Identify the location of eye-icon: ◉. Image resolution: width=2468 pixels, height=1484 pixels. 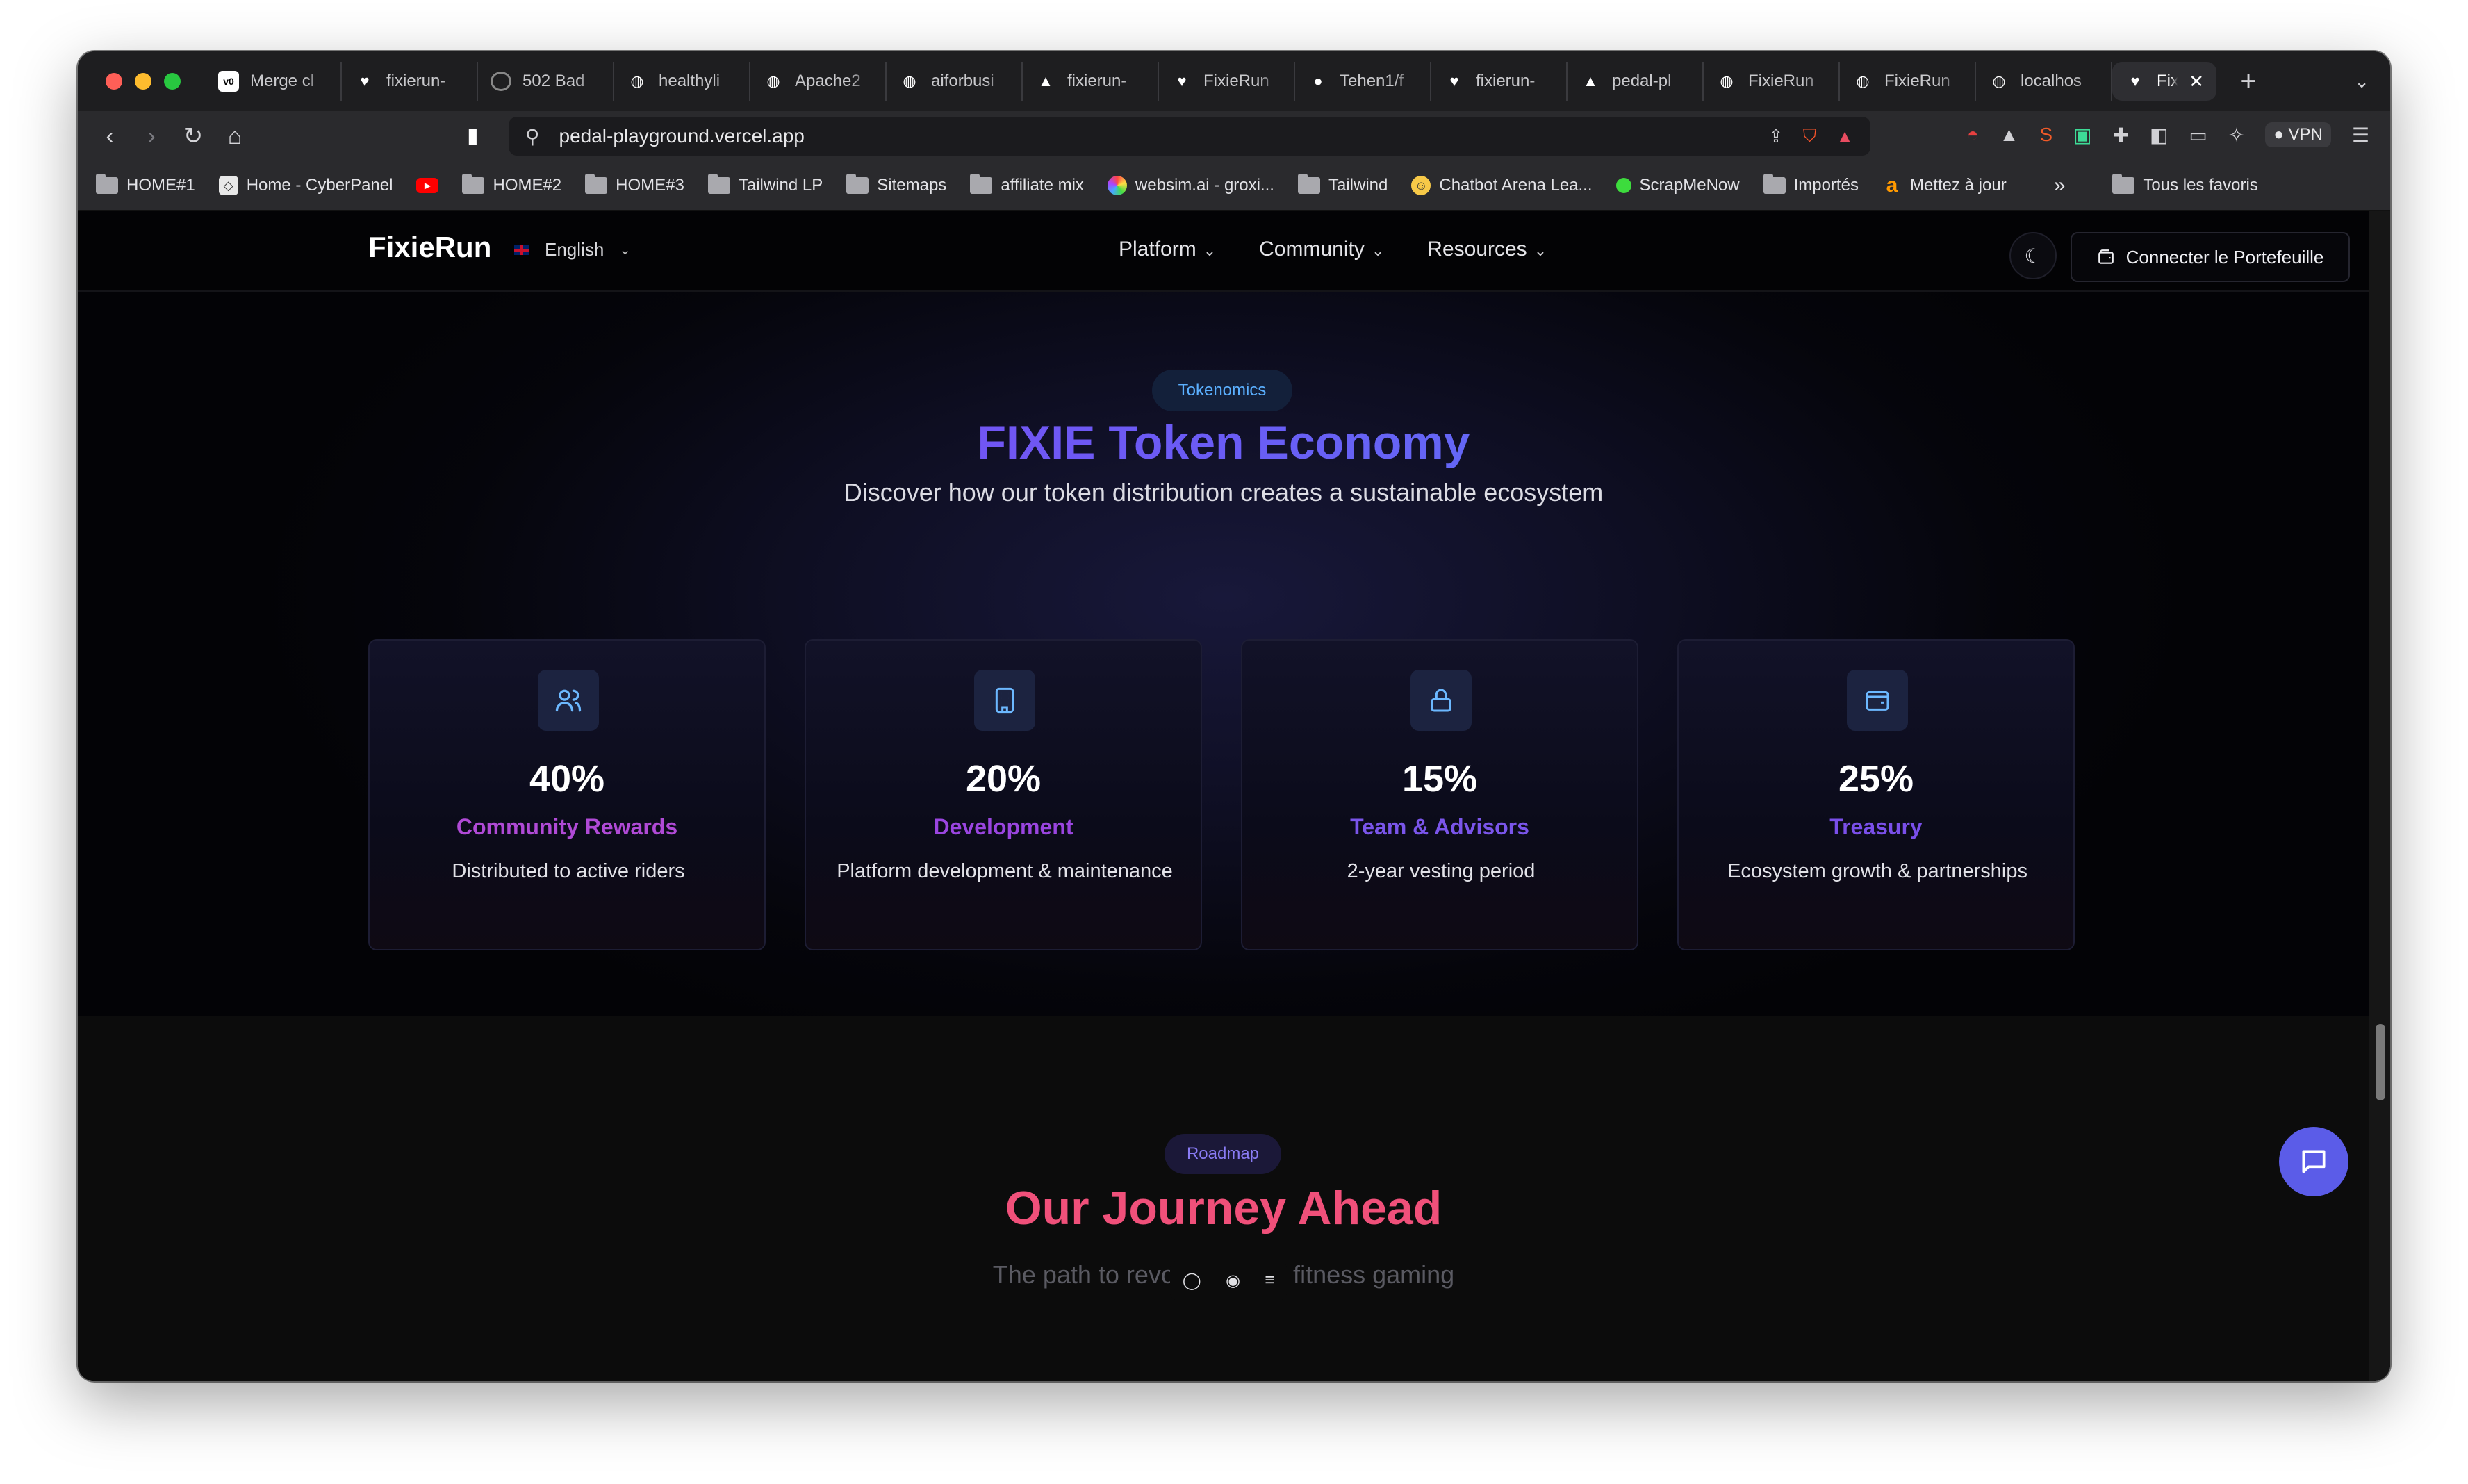
(1233, 1281).